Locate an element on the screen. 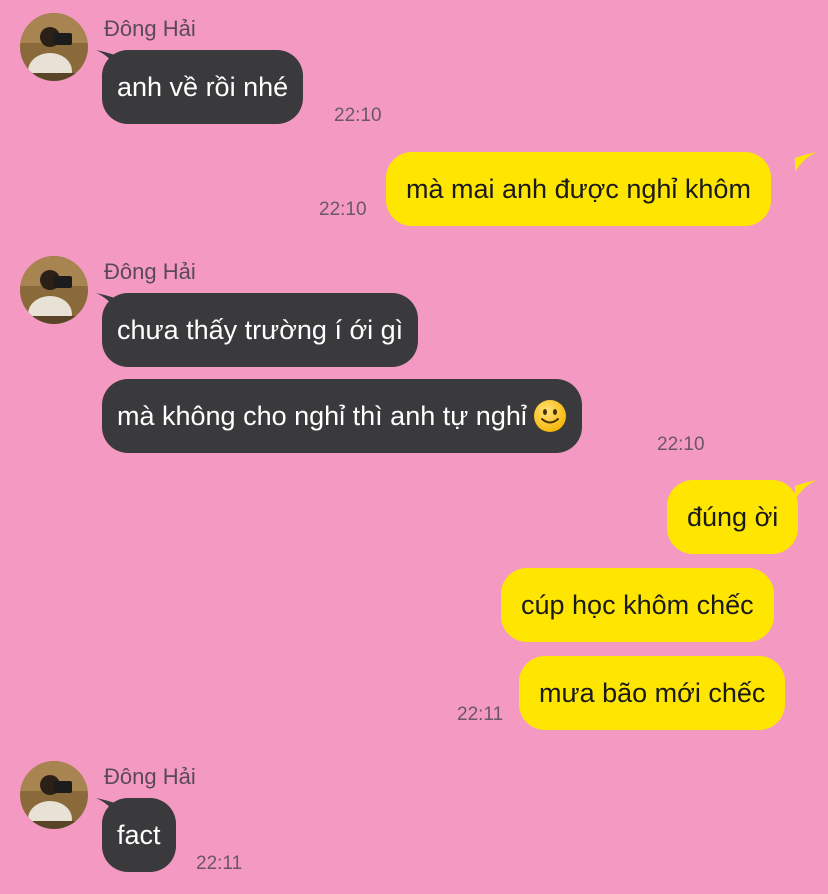 The image size is (828, 894). message-text: đúng ời is located at coordinates (733, 517).